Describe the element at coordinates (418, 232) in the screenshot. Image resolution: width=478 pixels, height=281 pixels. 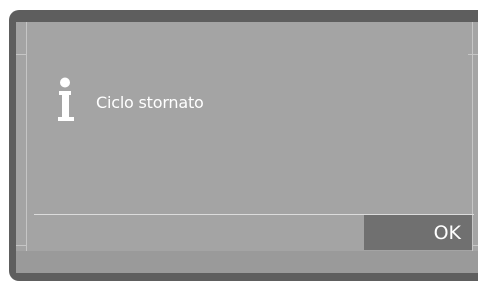
I see `ok-button: OK` at that location.